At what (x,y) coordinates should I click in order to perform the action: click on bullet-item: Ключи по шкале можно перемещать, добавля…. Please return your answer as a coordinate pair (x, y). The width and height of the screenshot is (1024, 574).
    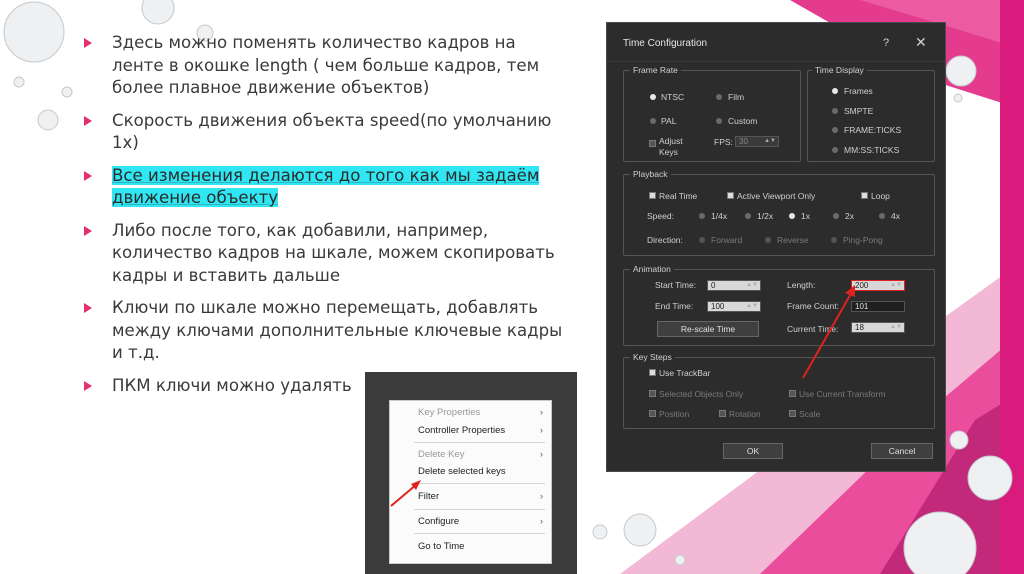
    Looking at the image, I should click on (324, 331).